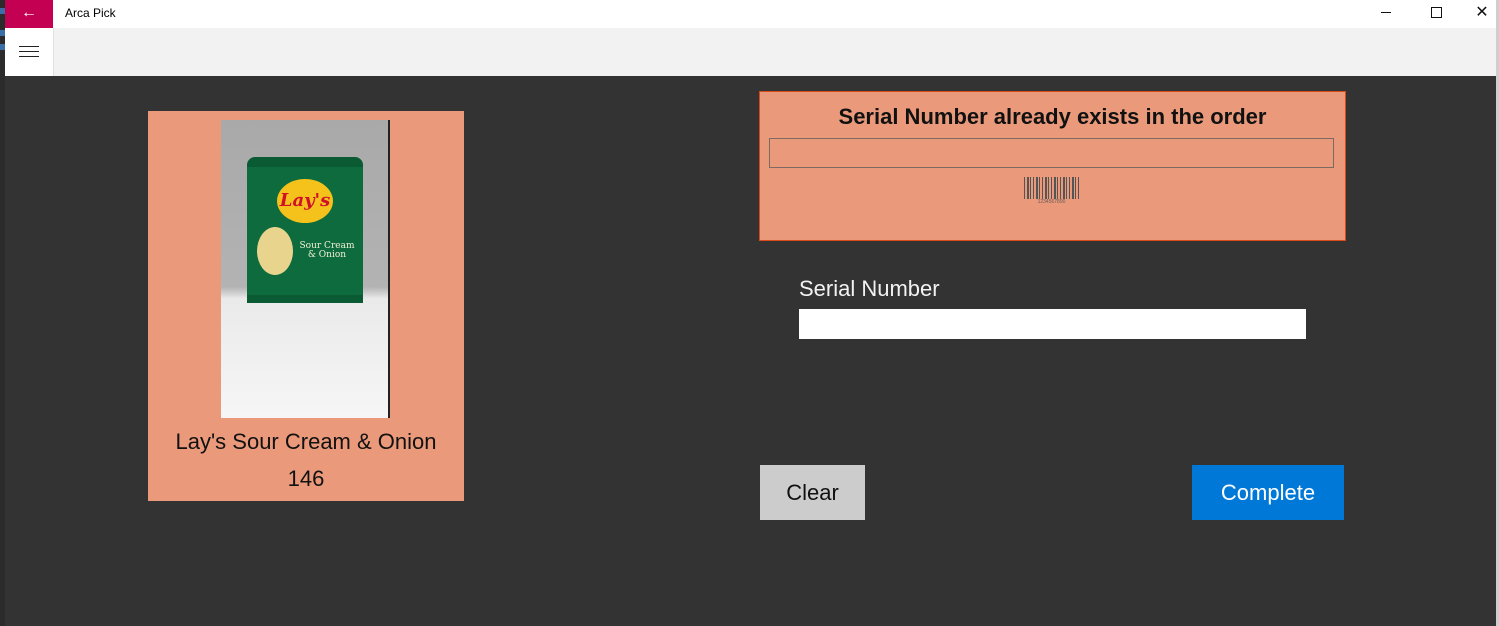  Describe the element at coordinates (869, 288) in the screenshot. I see `serial-number-label: Serial Number` at that location.